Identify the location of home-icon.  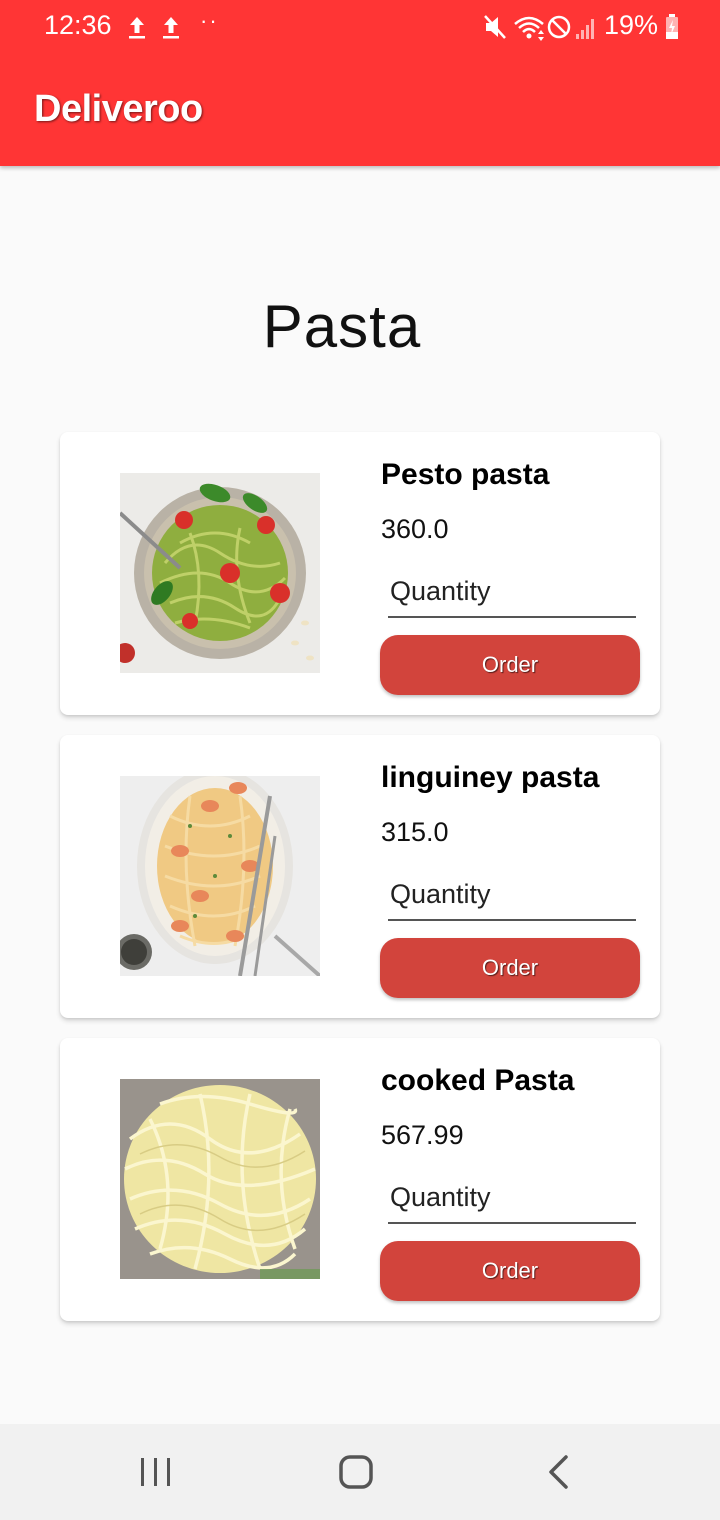
(356, 1472).